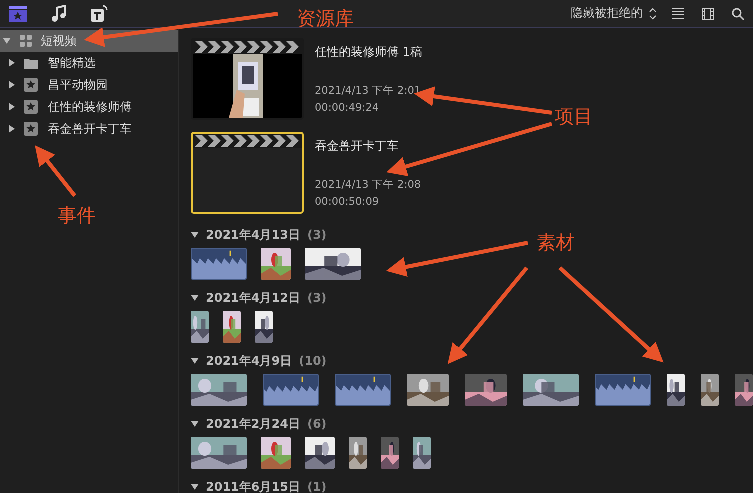 This screenshot has width=753, height=493. I want to click on annotation-label: 资源库, so click(325, 19).